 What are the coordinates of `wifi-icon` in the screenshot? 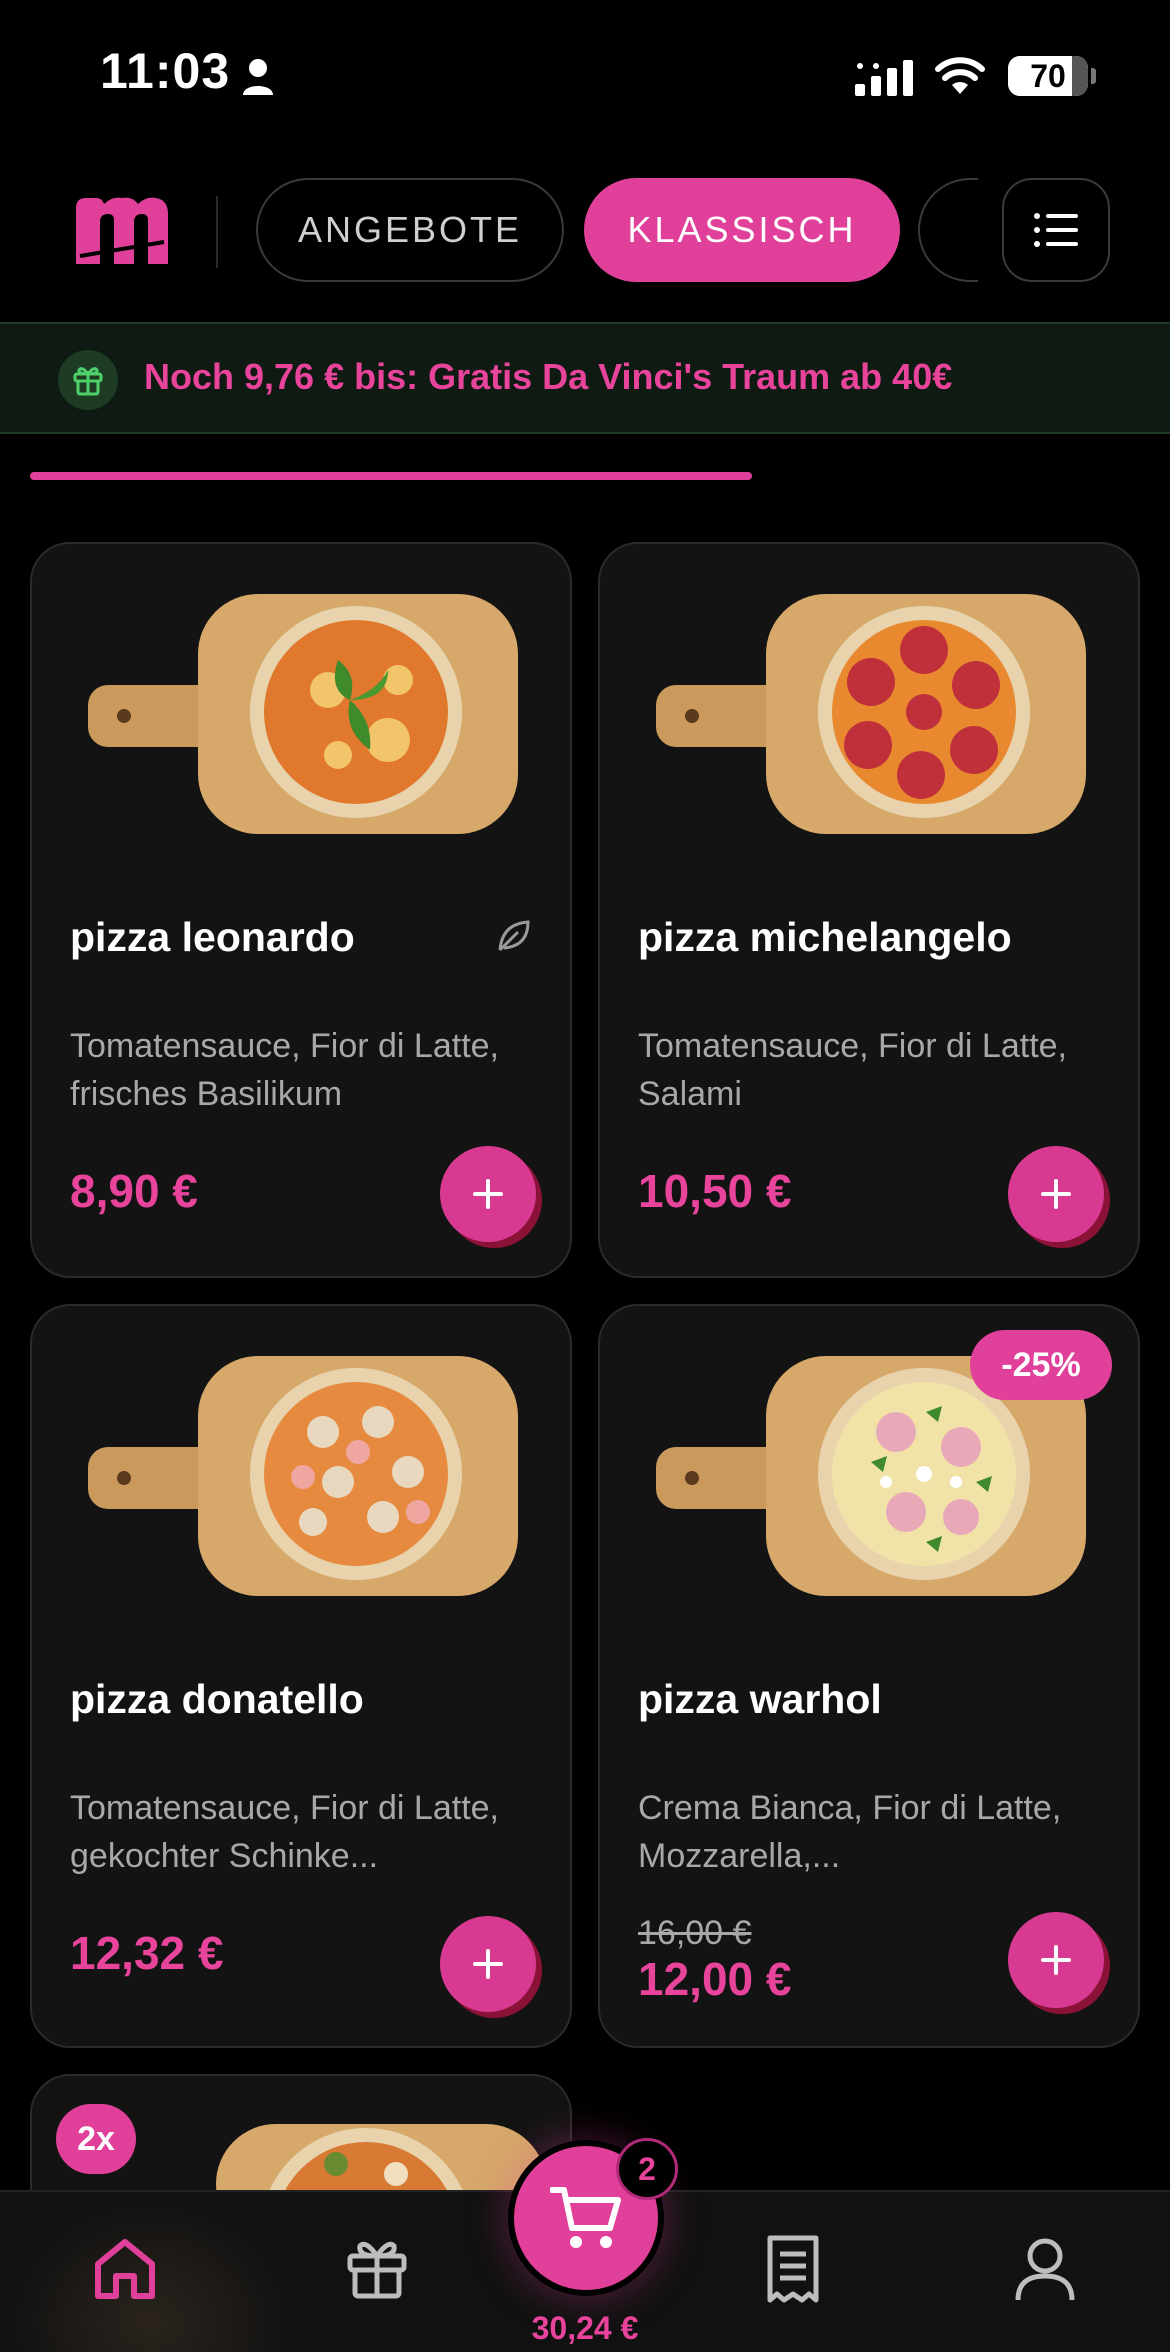 It's located at (960, 75).